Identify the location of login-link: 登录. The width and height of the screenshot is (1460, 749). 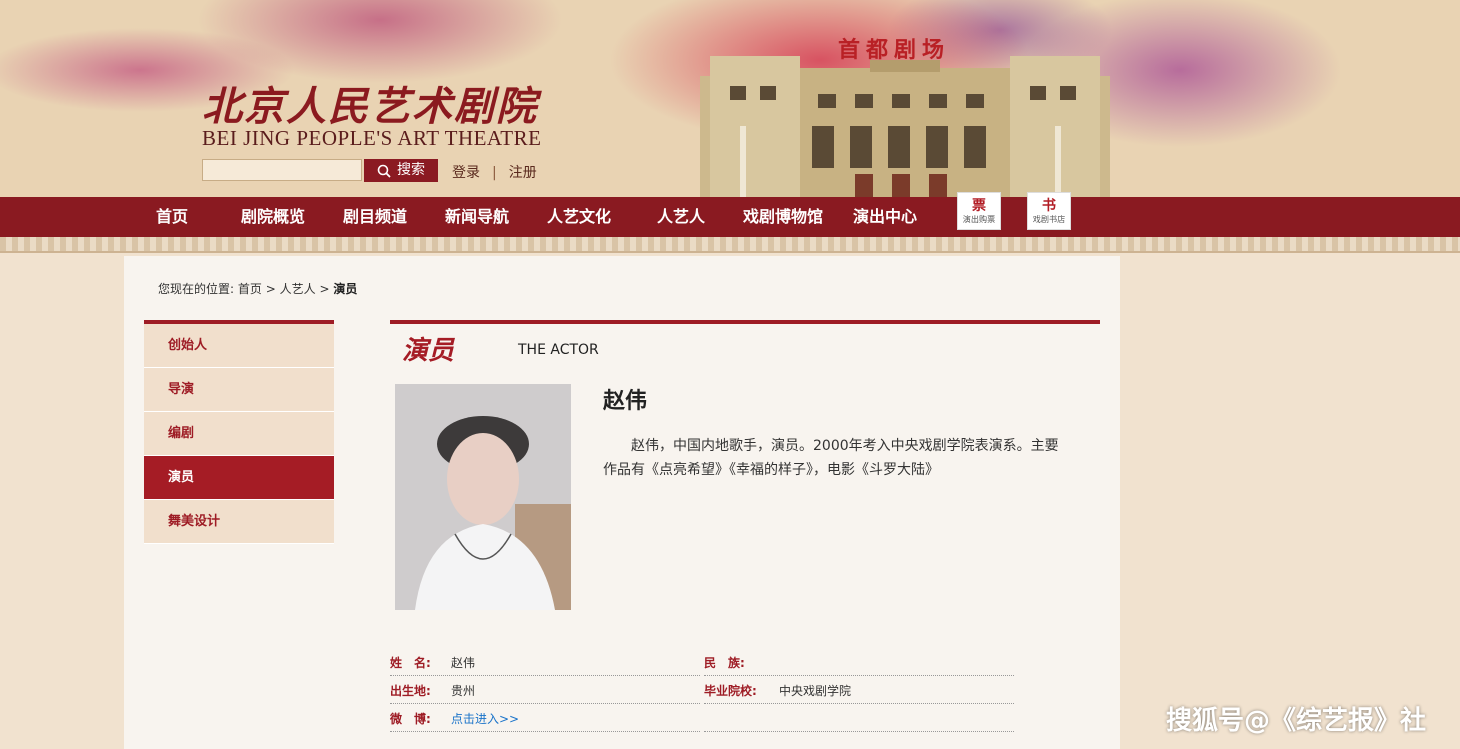
(466, 173).